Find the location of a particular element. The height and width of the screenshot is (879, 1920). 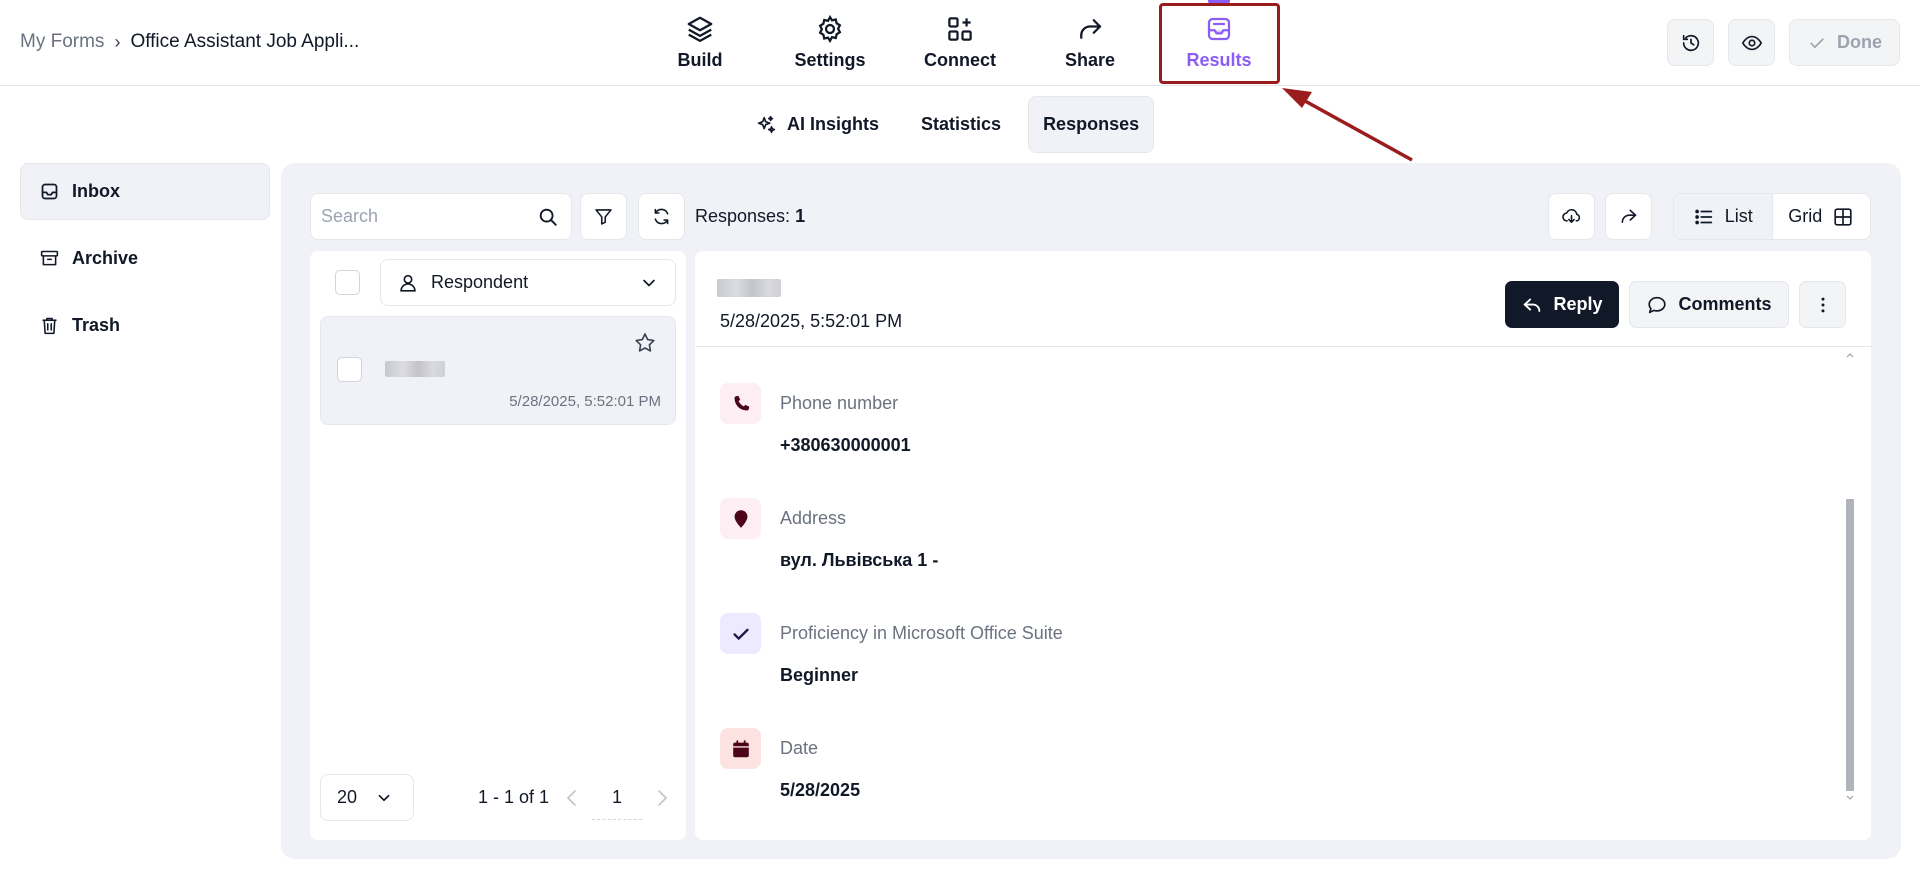

chevron-right-icon is located at coordinates (662, 798).